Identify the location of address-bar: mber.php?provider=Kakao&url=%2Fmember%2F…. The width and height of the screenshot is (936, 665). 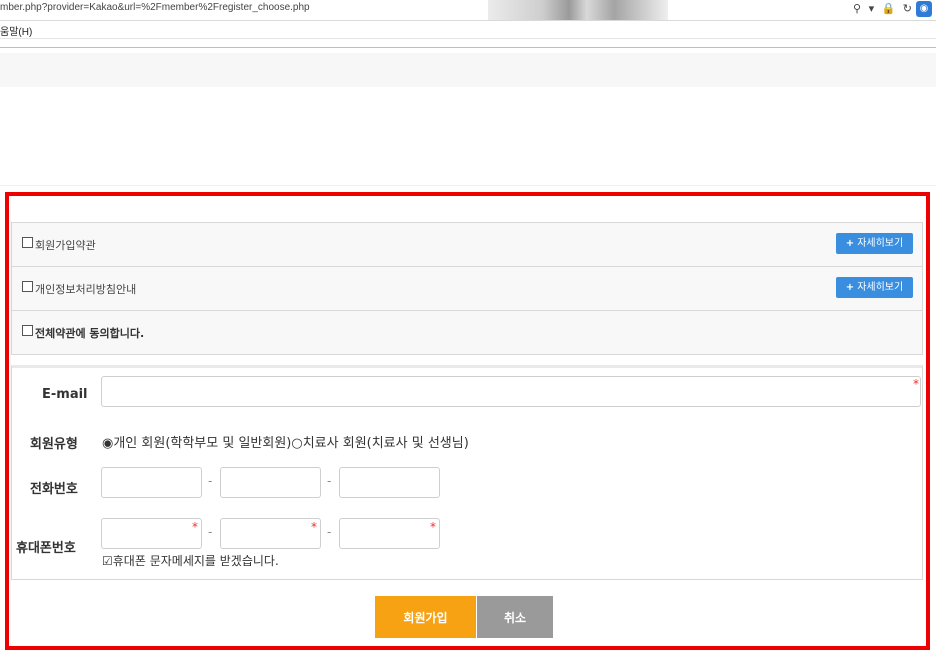
(468, 10).